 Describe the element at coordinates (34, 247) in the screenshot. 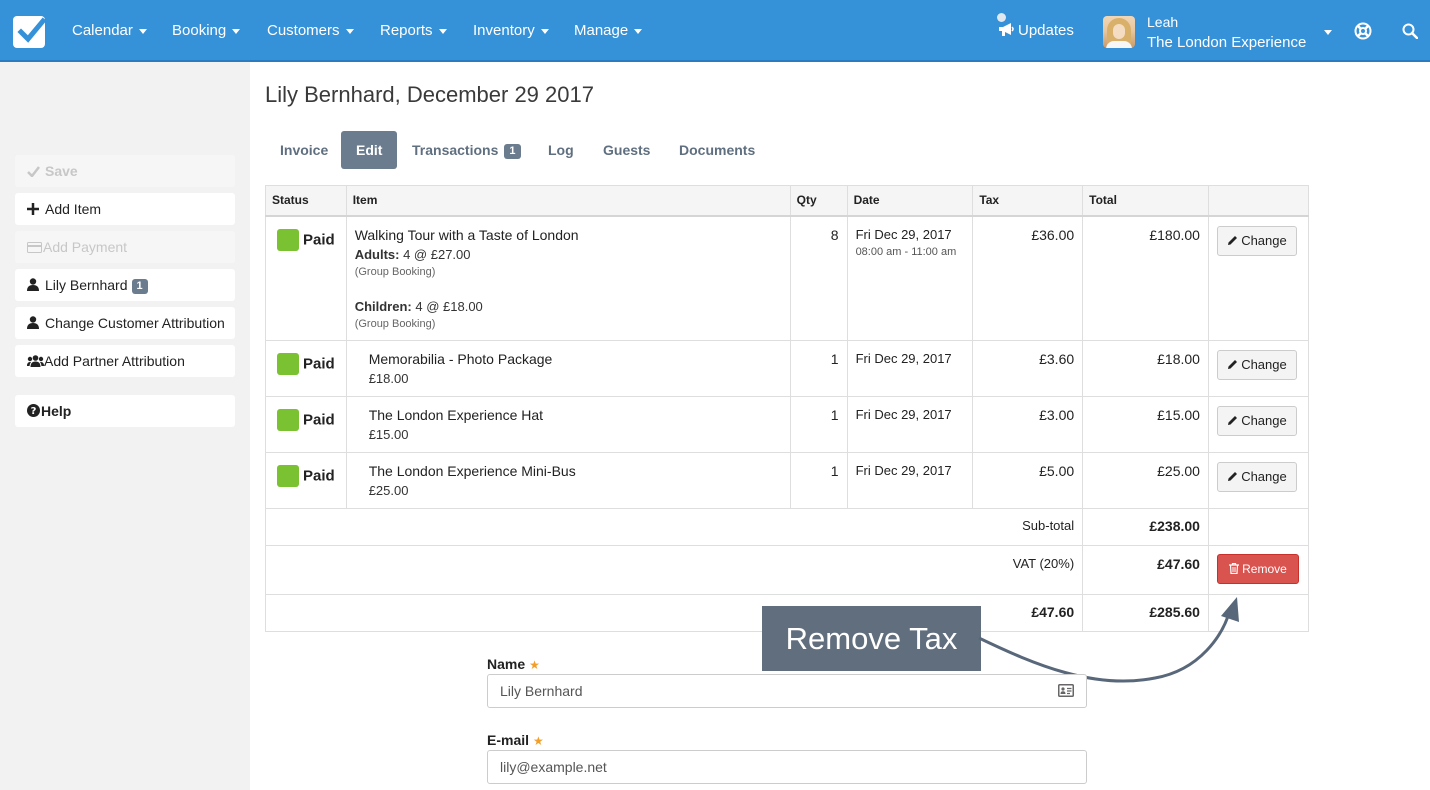

I see `credit-card-icon` at that location.